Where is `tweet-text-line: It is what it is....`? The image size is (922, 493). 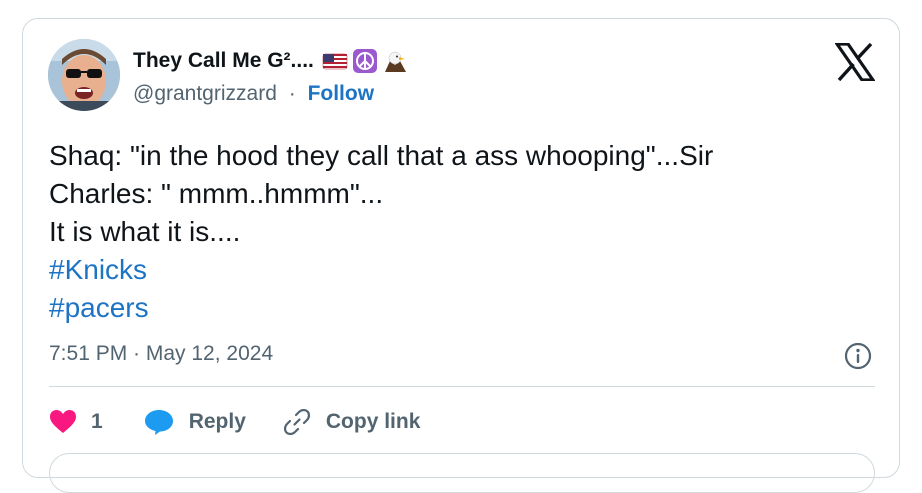
tweet-text-line: It is what it is.... is located at coordinates (145, 231).